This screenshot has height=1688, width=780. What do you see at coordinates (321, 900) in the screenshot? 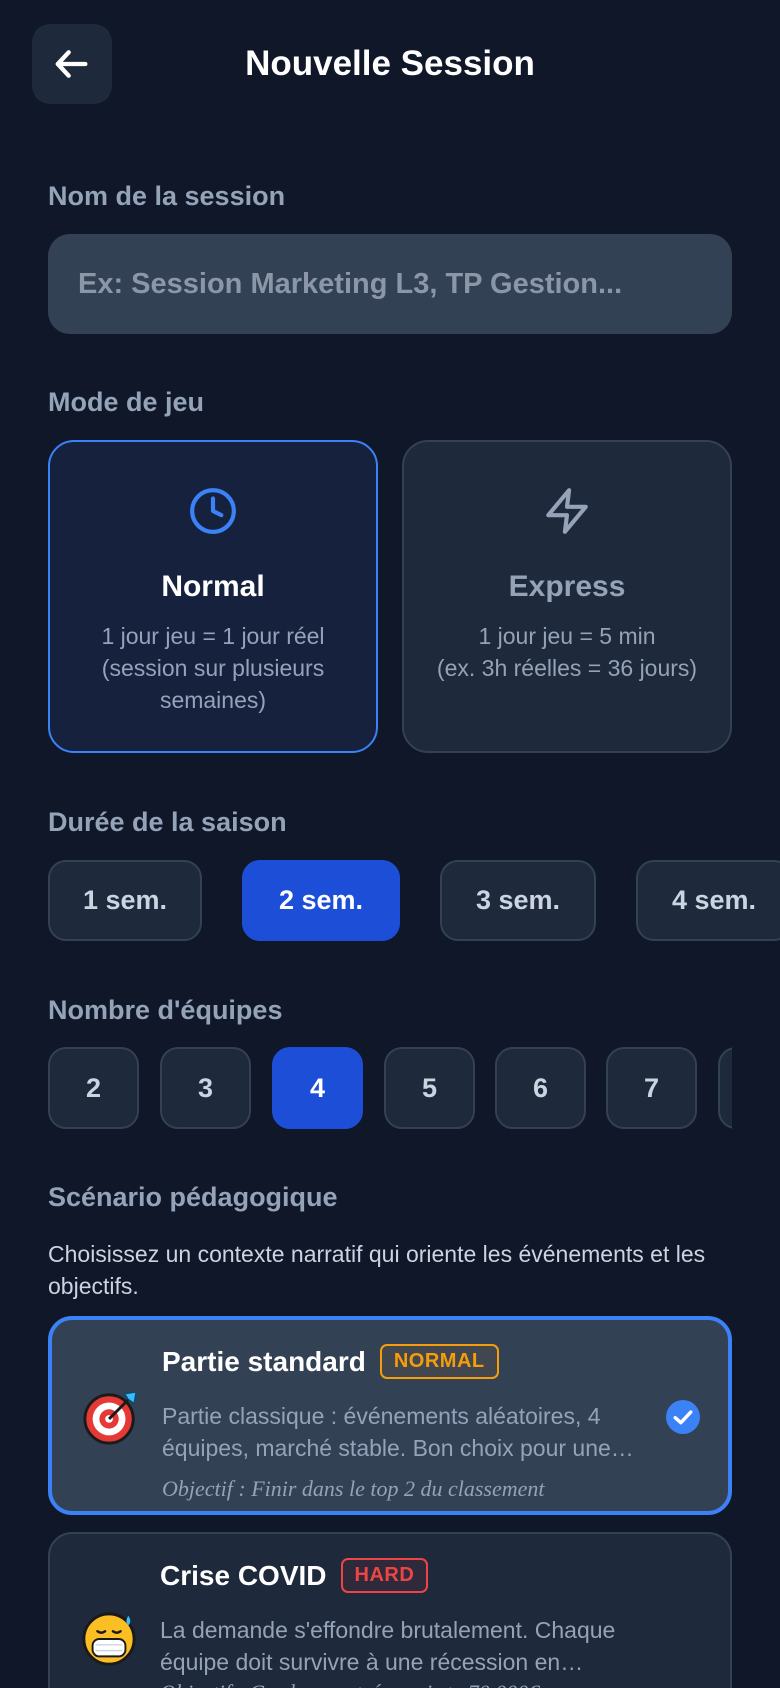
I see `duration-option-2: 2 sem.` at bounding box center [321, 900].